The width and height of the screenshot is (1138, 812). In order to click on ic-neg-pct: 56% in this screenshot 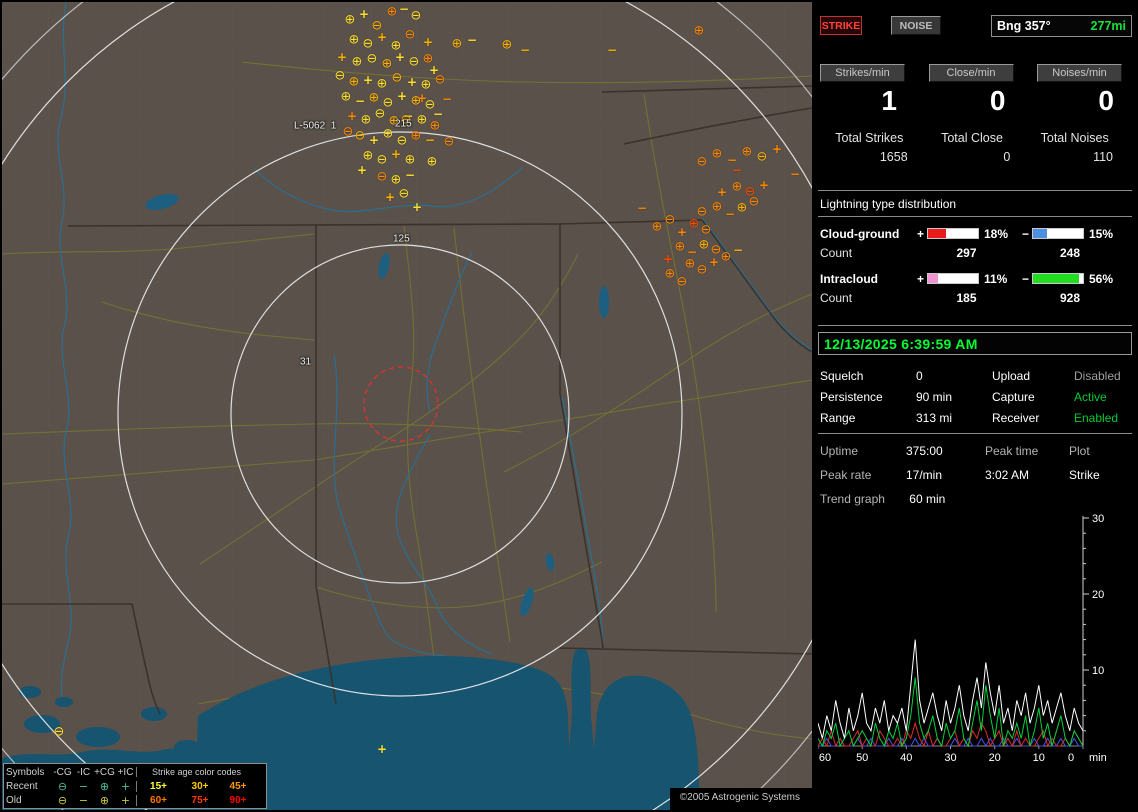, I will do `click(1101, 278)`.